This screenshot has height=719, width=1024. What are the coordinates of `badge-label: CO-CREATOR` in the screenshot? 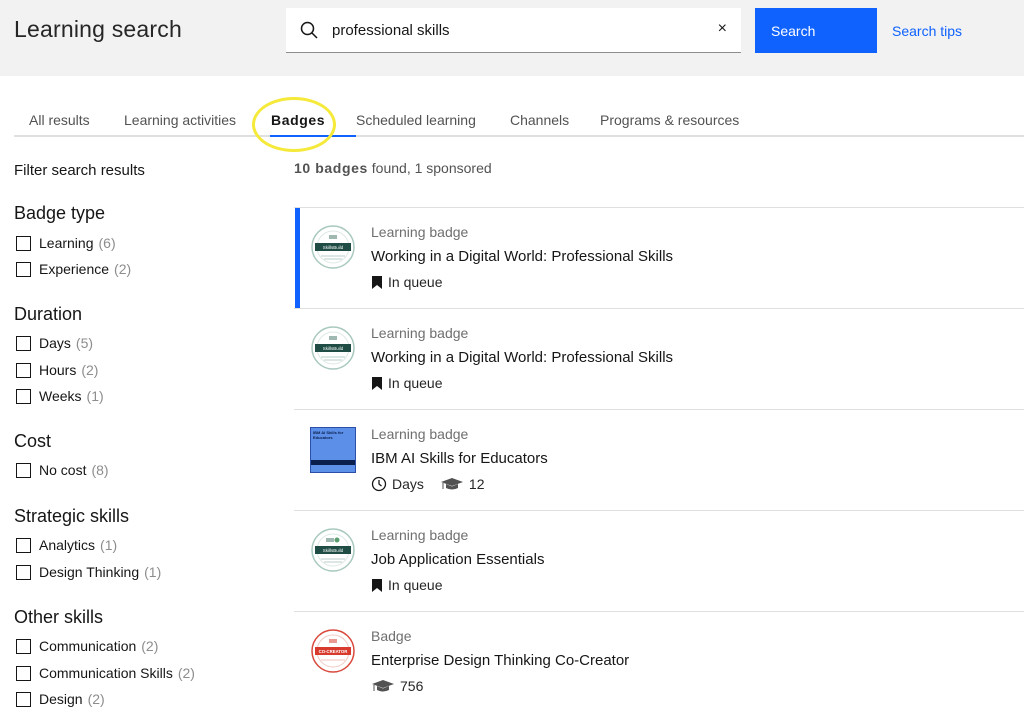 It's located at (334, 651).